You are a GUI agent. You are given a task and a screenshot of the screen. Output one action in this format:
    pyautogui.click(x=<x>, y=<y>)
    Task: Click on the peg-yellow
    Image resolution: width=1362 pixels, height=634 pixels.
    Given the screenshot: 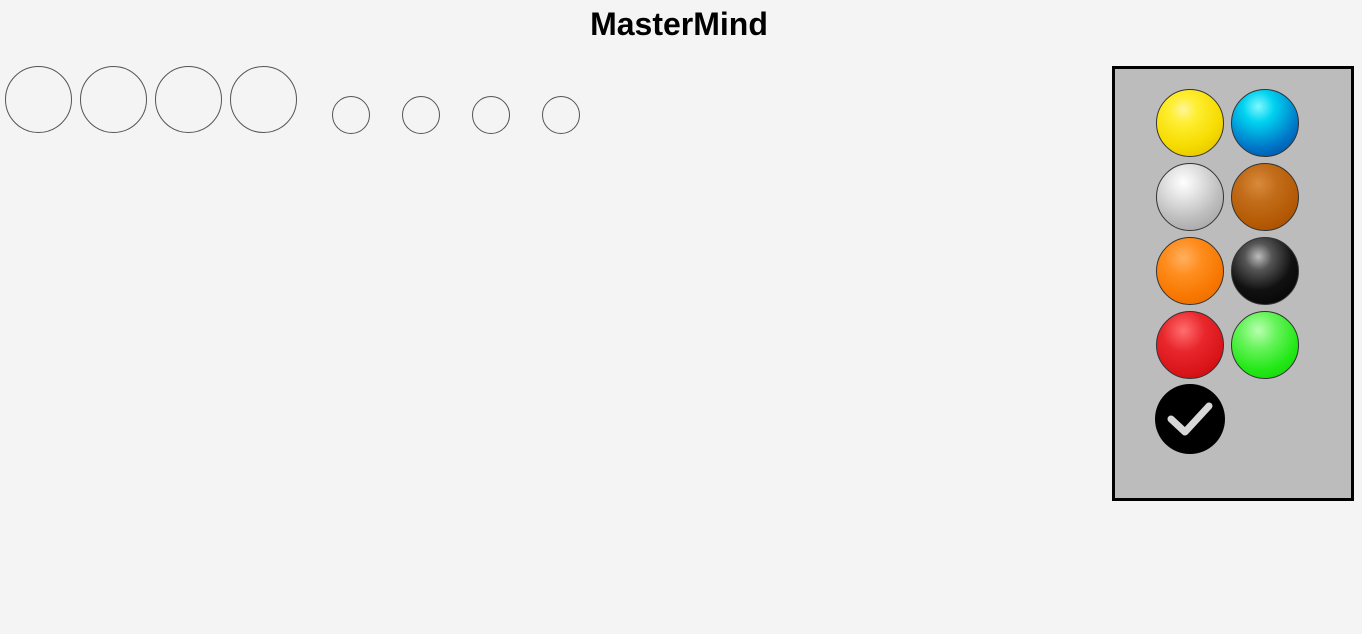 What is the action you would take?
    pyautogui.click(x=1190, y=123)
    